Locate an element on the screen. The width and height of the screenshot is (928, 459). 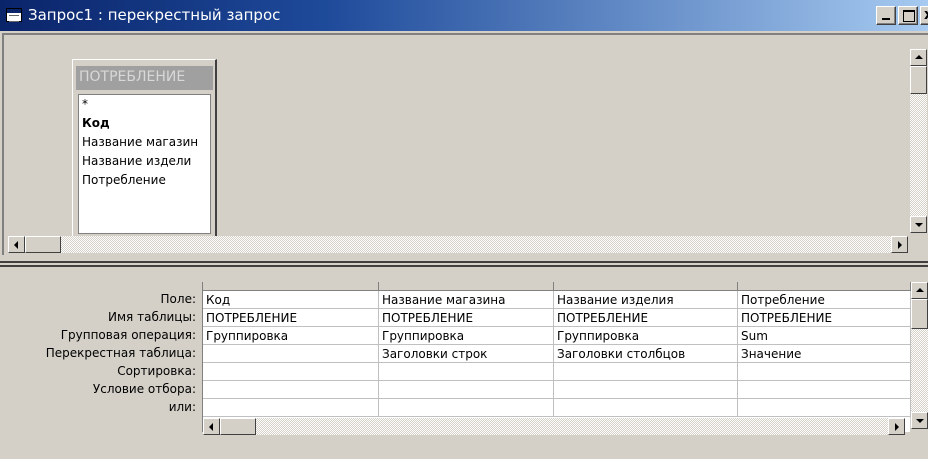
close-icon: x is located at coordinates (926, 15).